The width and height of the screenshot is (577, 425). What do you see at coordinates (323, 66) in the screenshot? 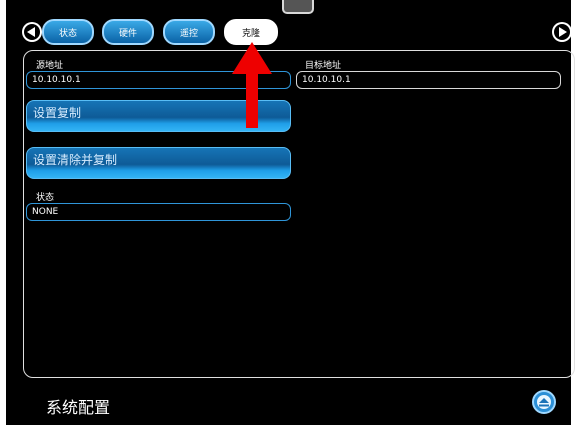
I see `target-address-label: 目标地址` at bounding box center [323, 66].